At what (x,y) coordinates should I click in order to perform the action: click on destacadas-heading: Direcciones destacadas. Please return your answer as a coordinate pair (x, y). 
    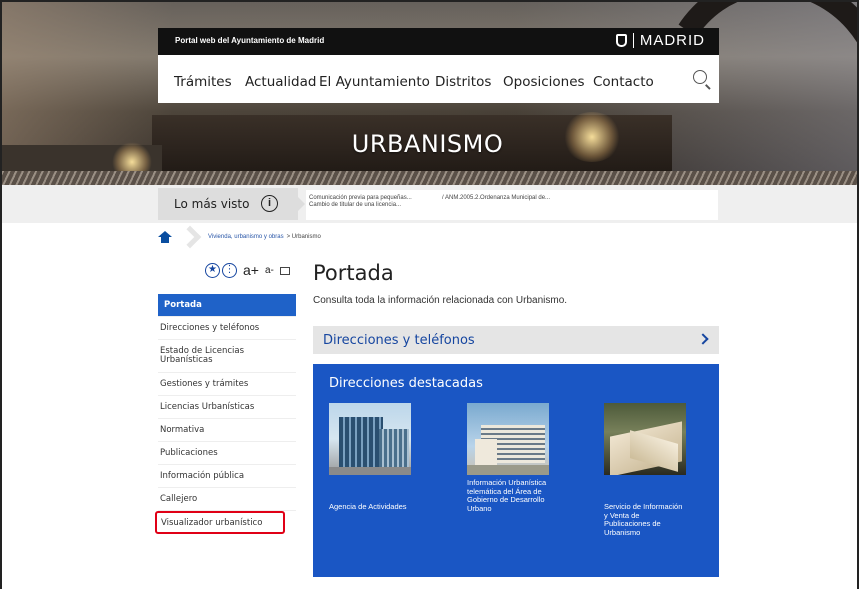
    Looking at the image, I should click on (406, 383).